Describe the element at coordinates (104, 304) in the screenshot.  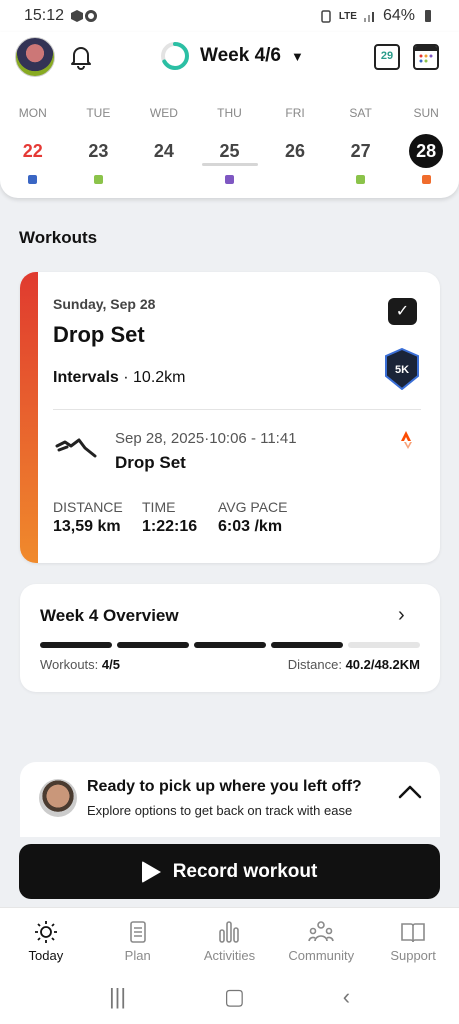
I see `workout-date: Sunday, Sep 28` at that location.